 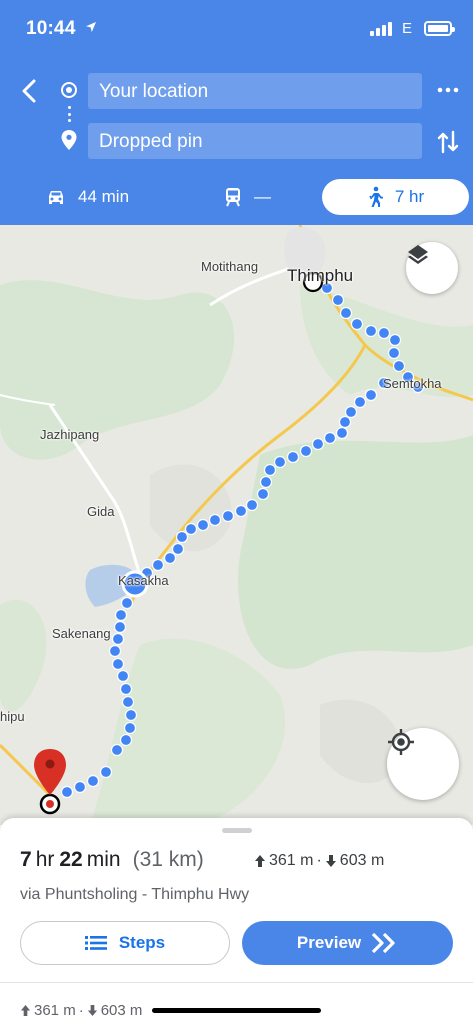 What do you see at coordinates (439, 28) in the screenshot?
I see `battery-icon` at bounding box center [439, 28].